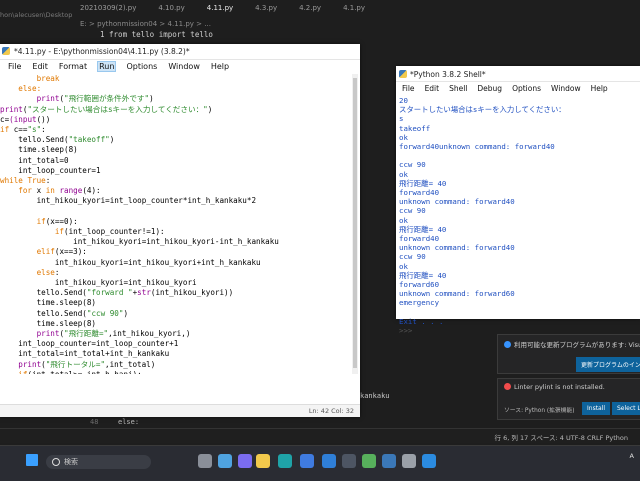  What do you see at coordinates (176, 181) in the screenshot?
I see `code-line: while True:` at bounding box center [176, 181].